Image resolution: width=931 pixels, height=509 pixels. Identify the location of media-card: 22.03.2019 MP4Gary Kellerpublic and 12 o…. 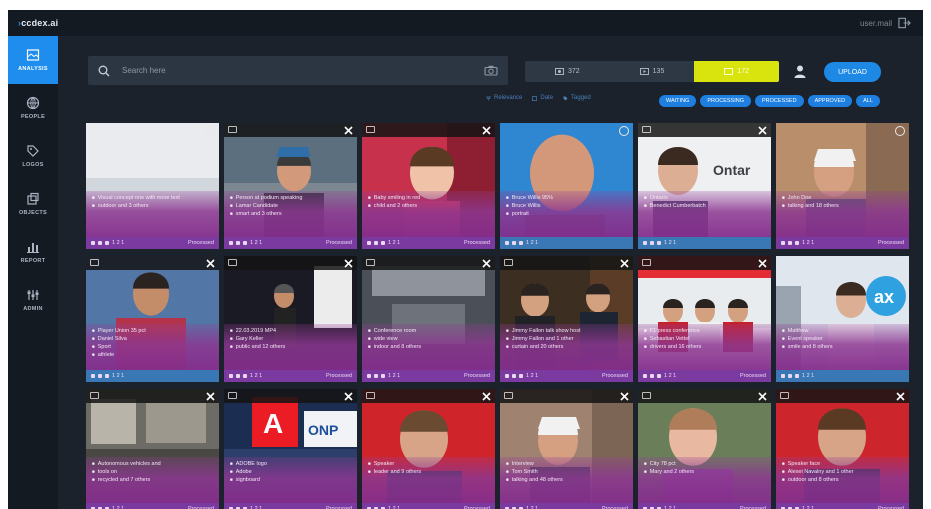
(290, 319).